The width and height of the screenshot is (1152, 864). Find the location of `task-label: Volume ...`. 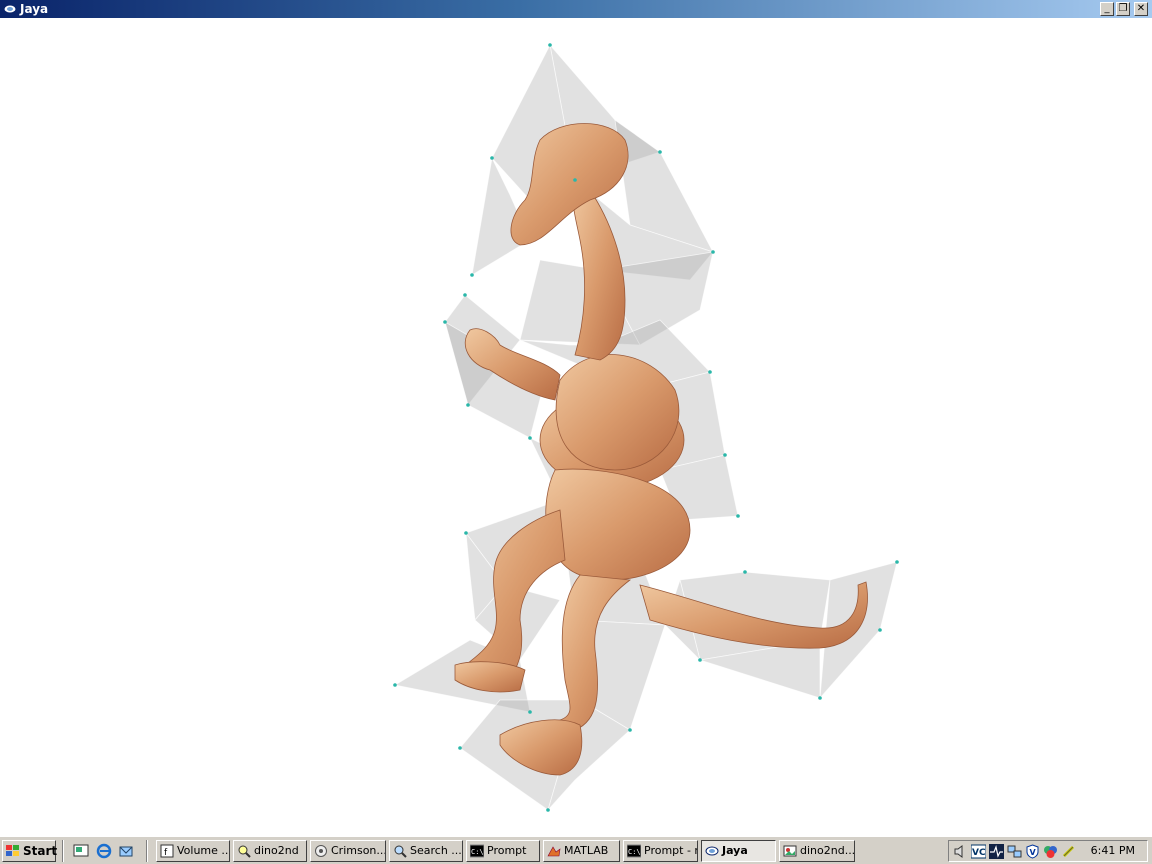

task-label: Volume ... is located at coordinates (203, 850).